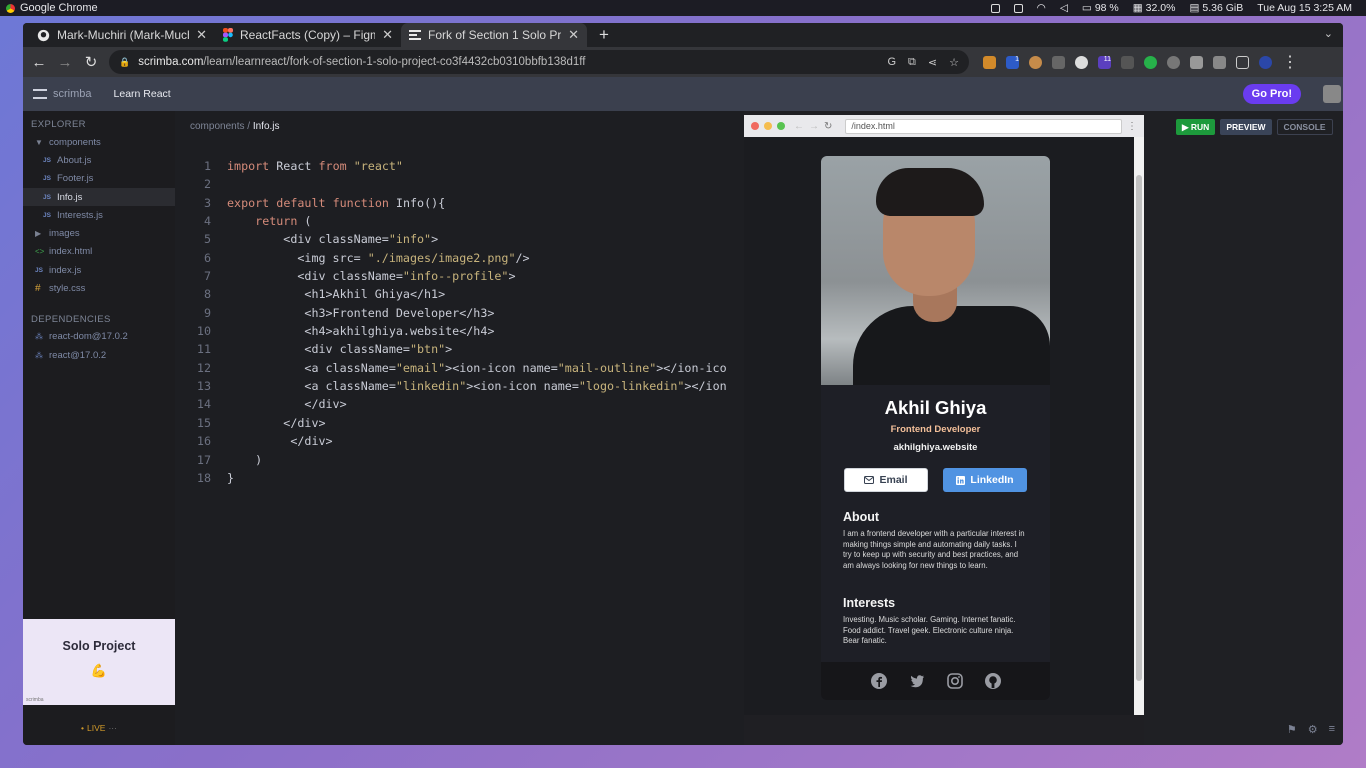 This screenshot has height=768, width=1366. I want to click on file-index-html: <> index.html, so click(99, 252).